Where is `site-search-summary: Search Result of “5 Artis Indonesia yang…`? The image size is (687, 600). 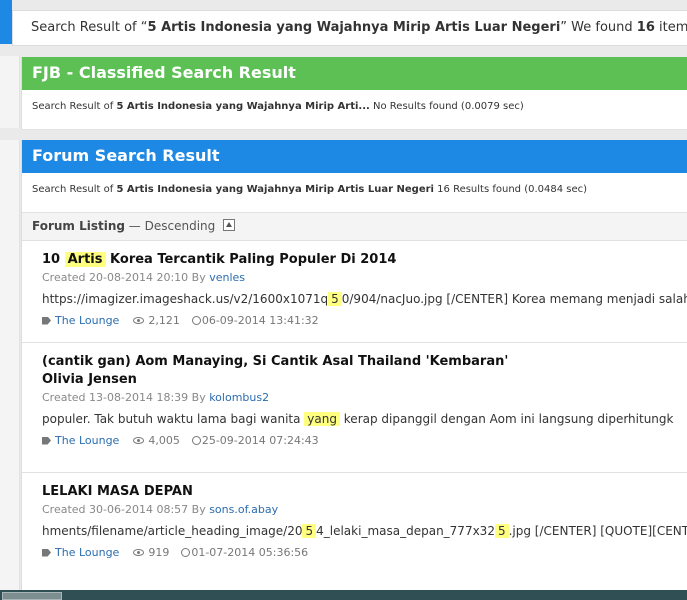
site-search-summary: Search Result of “5 Artis Indonesia yang… is located at coordinates (349, 28).